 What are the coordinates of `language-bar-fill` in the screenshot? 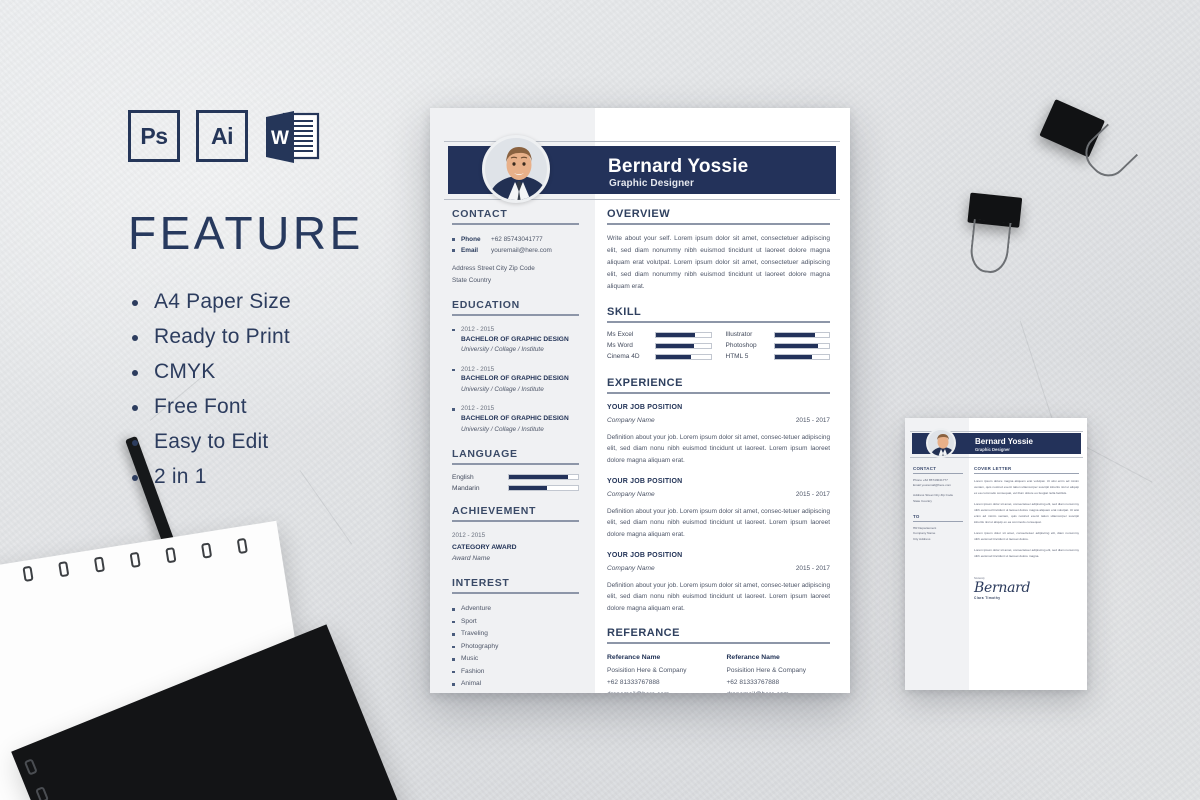 It's located at (538, 477).